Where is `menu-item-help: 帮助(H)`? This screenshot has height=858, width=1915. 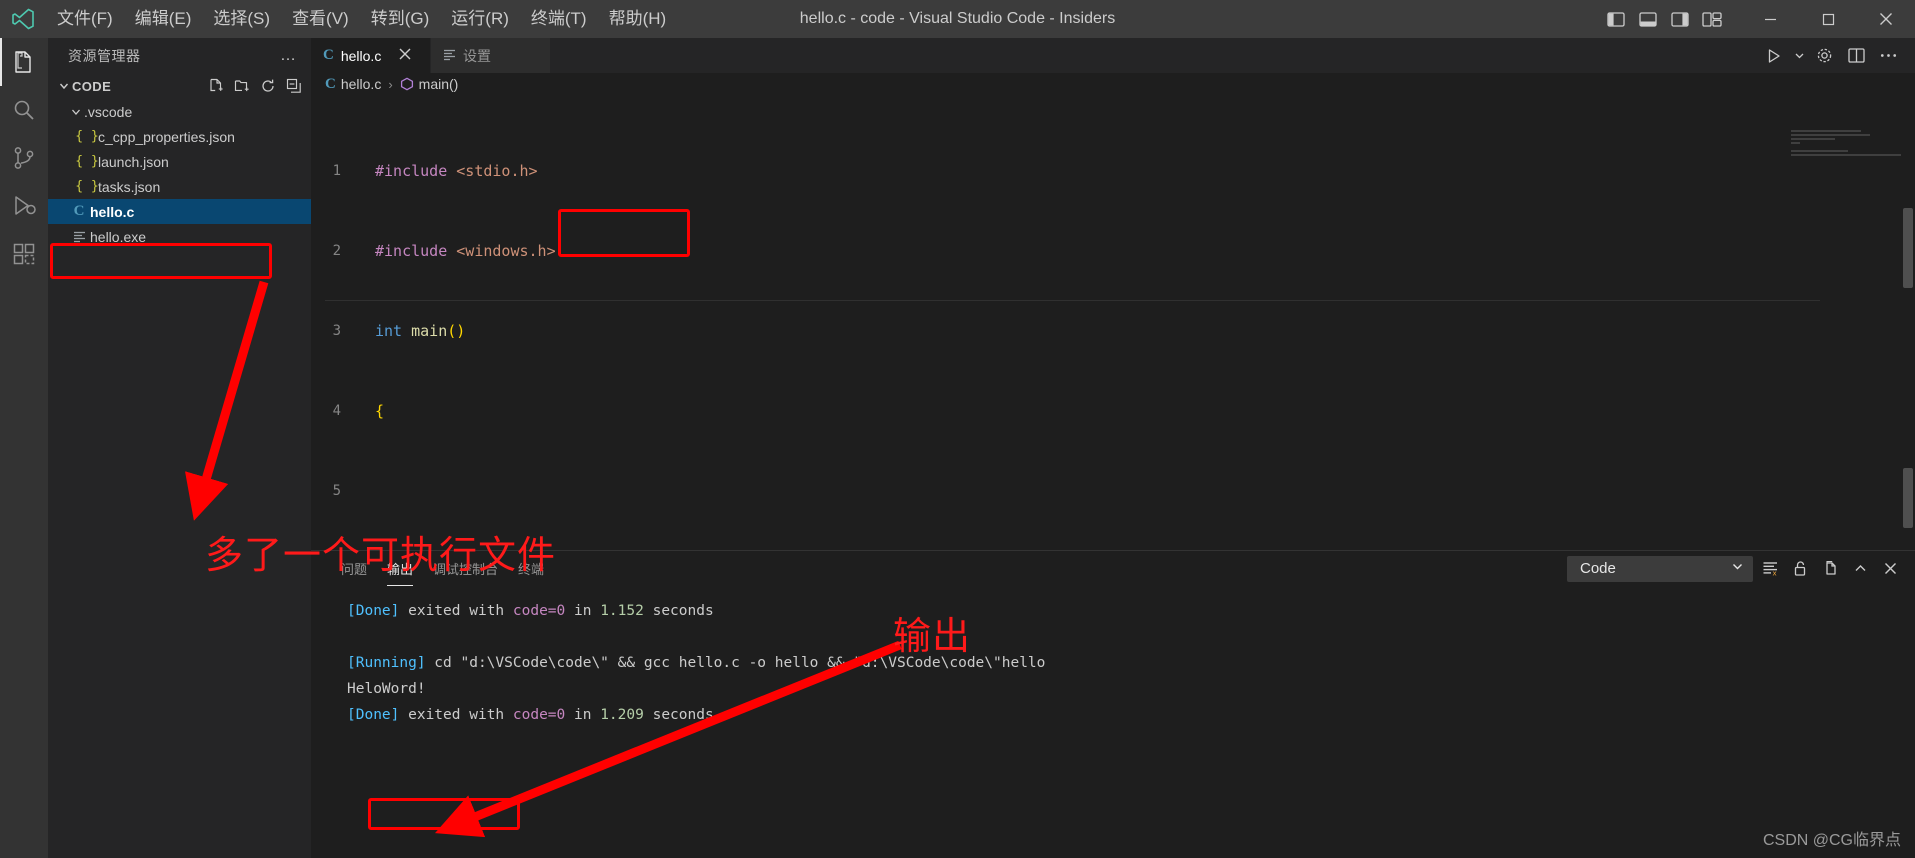 menu-item-help: 帮助(H) is located at coordinates (638, 19).